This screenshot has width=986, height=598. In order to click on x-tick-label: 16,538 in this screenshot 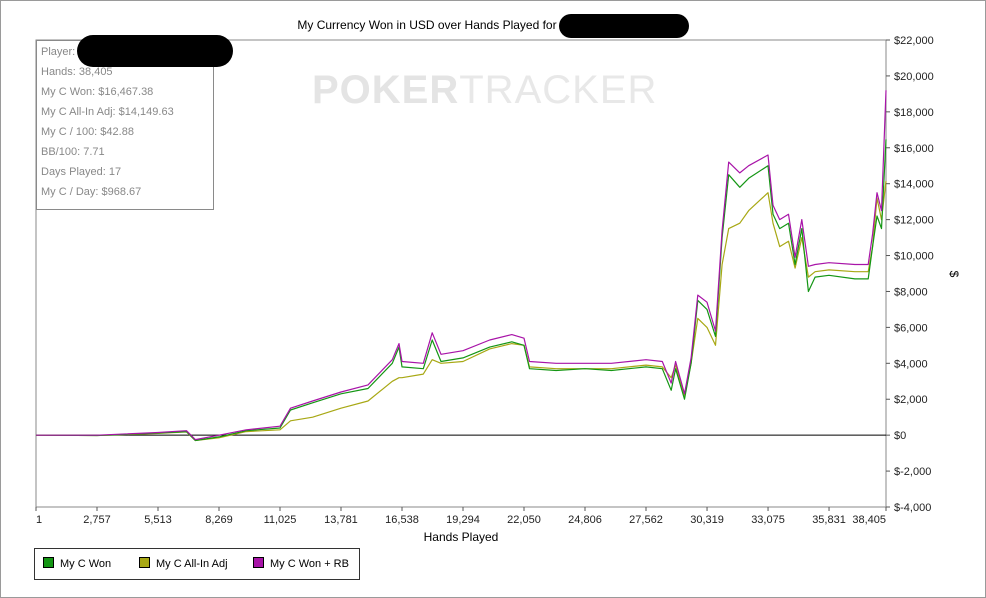, I will do `click(402, 520)`.